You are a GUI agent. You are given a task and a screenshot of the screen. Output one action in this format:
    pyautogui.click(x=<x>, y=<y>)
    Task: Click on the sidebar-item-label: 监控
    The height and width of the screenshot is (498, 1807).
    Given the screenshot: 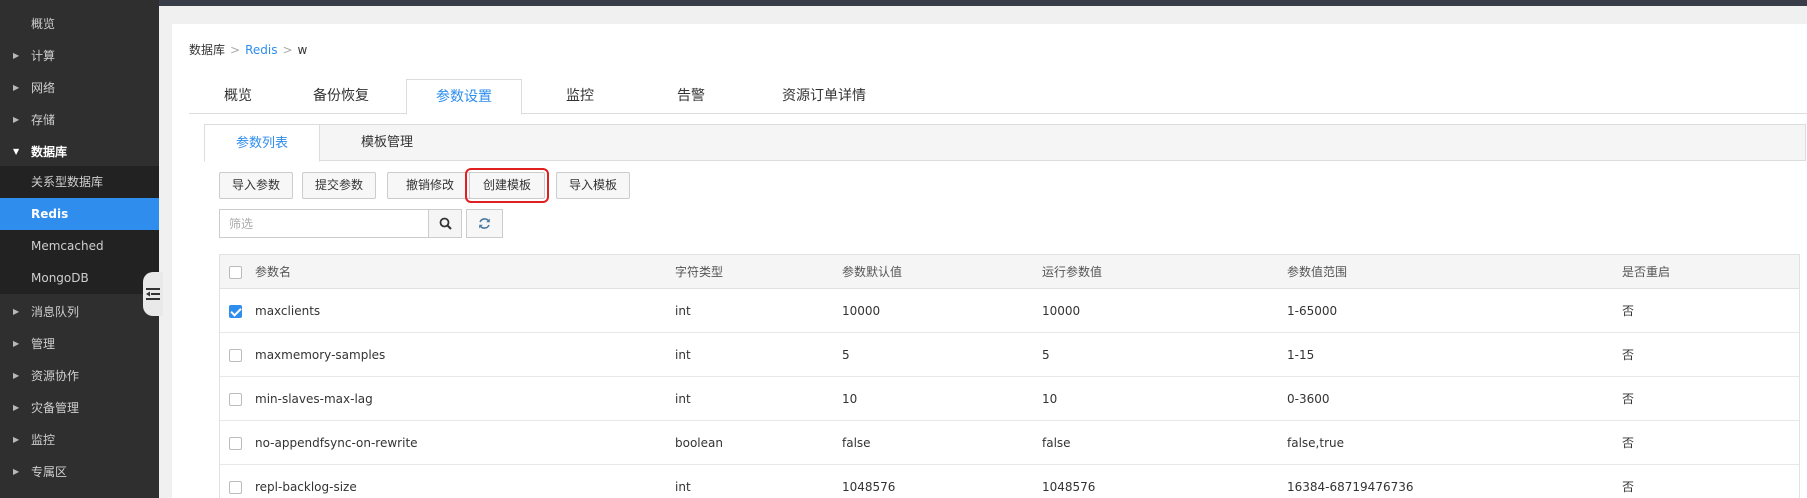 What is the action you would take?
    pyautogui.click(x=43, y=440)
    